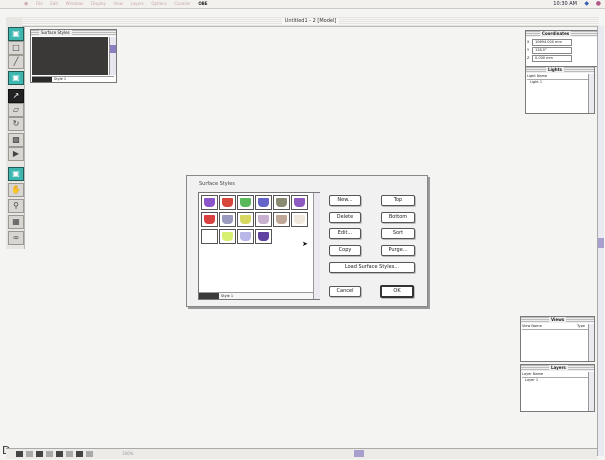 Image resolution: width=605 pixels, height=460 pixels. What do you see at coordinates (59, 454) in the screenshot?
I see `class-toggle-icon` at bounding box center [59, 454].